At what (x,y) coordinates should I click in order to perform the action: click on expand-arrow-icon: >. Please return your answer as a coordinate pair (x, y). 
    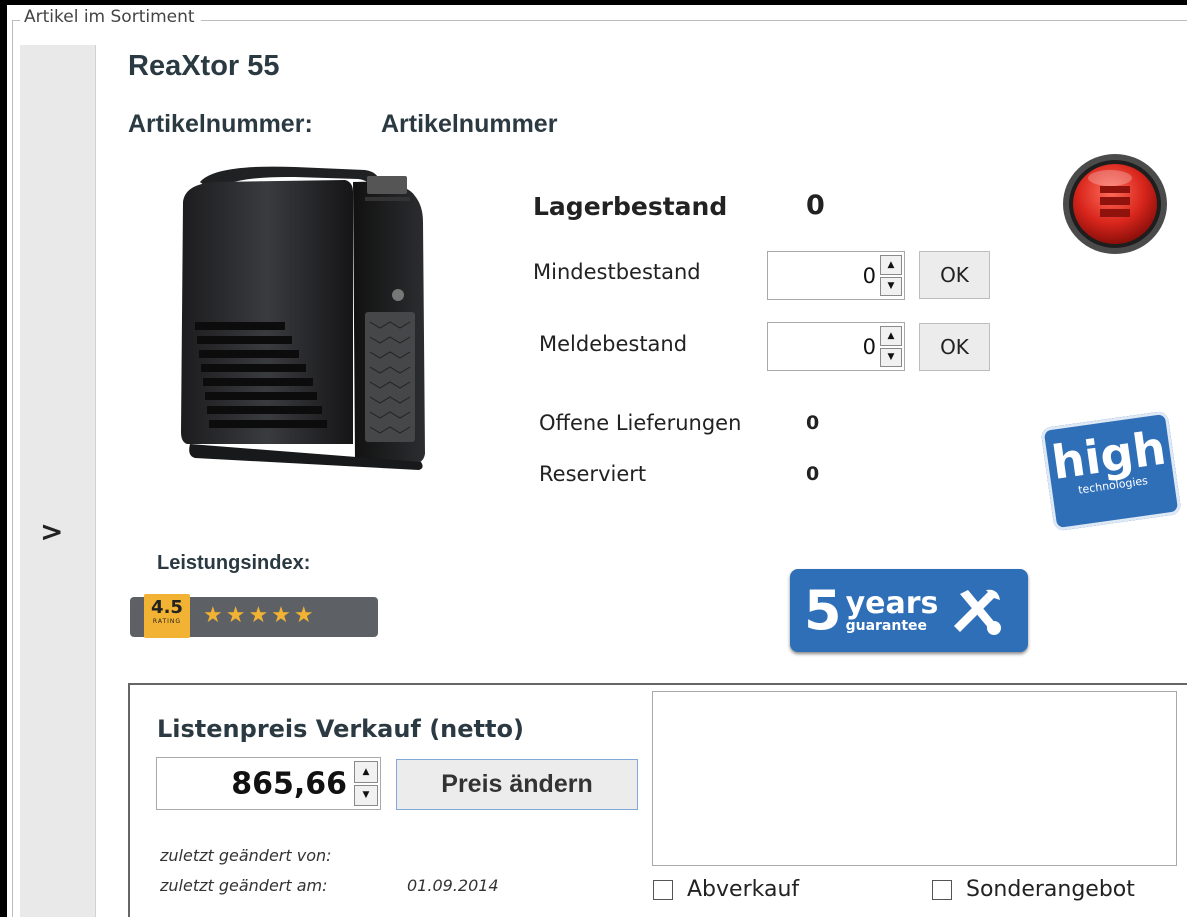
    Looking at the image, I should click on (51, 531).